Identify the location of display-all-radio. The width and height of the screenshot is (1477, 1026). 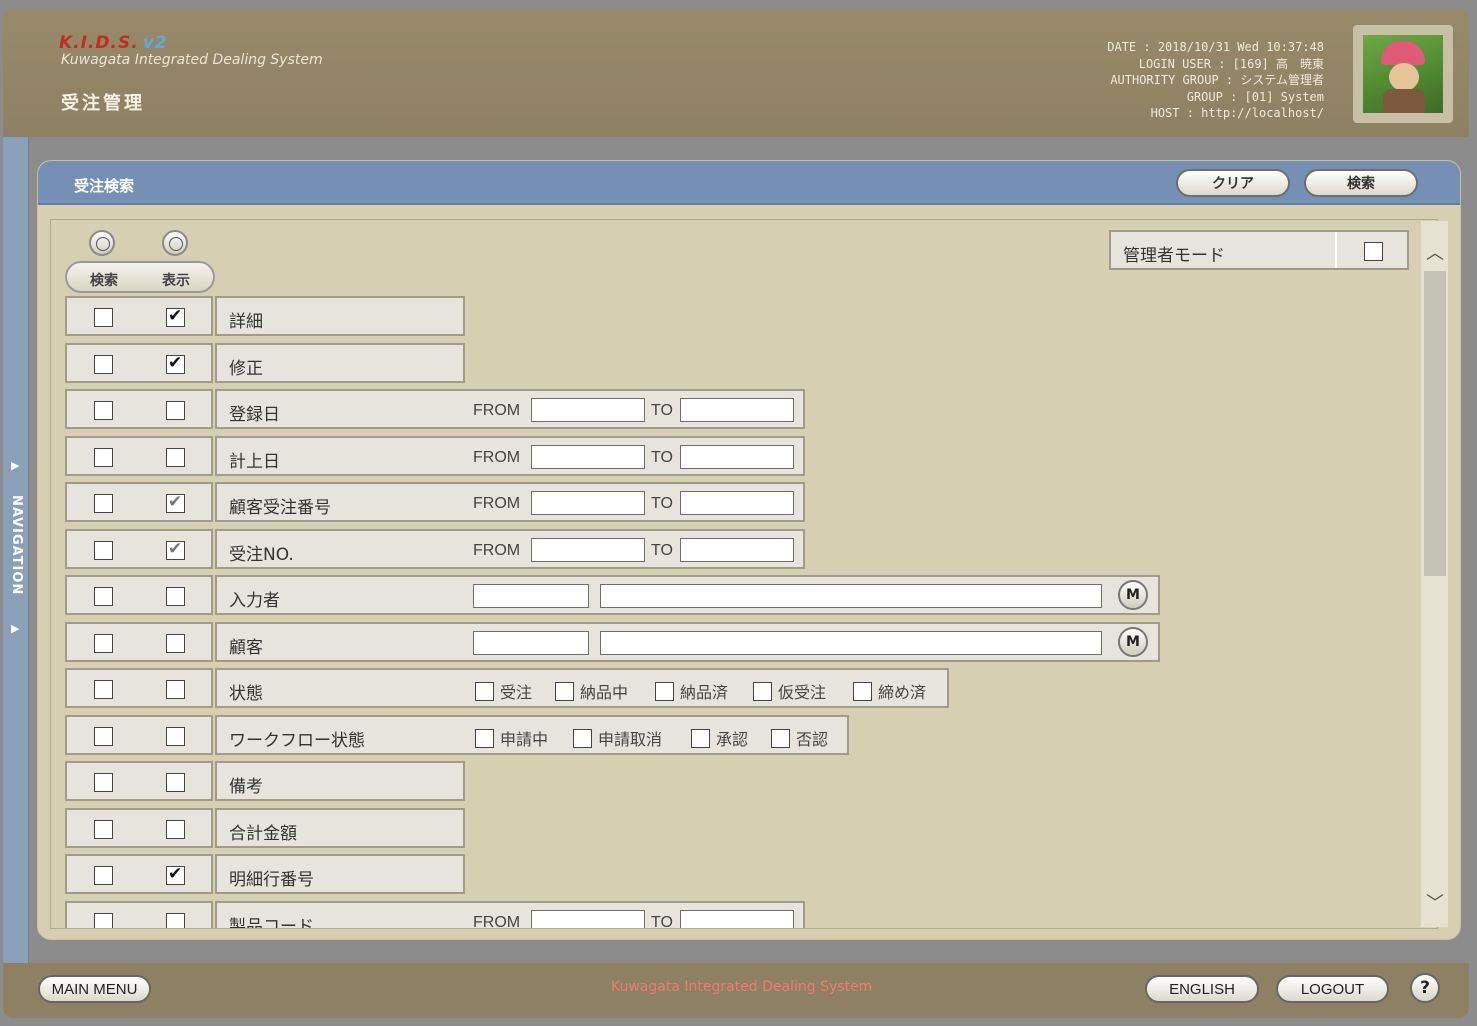
(175, 243).